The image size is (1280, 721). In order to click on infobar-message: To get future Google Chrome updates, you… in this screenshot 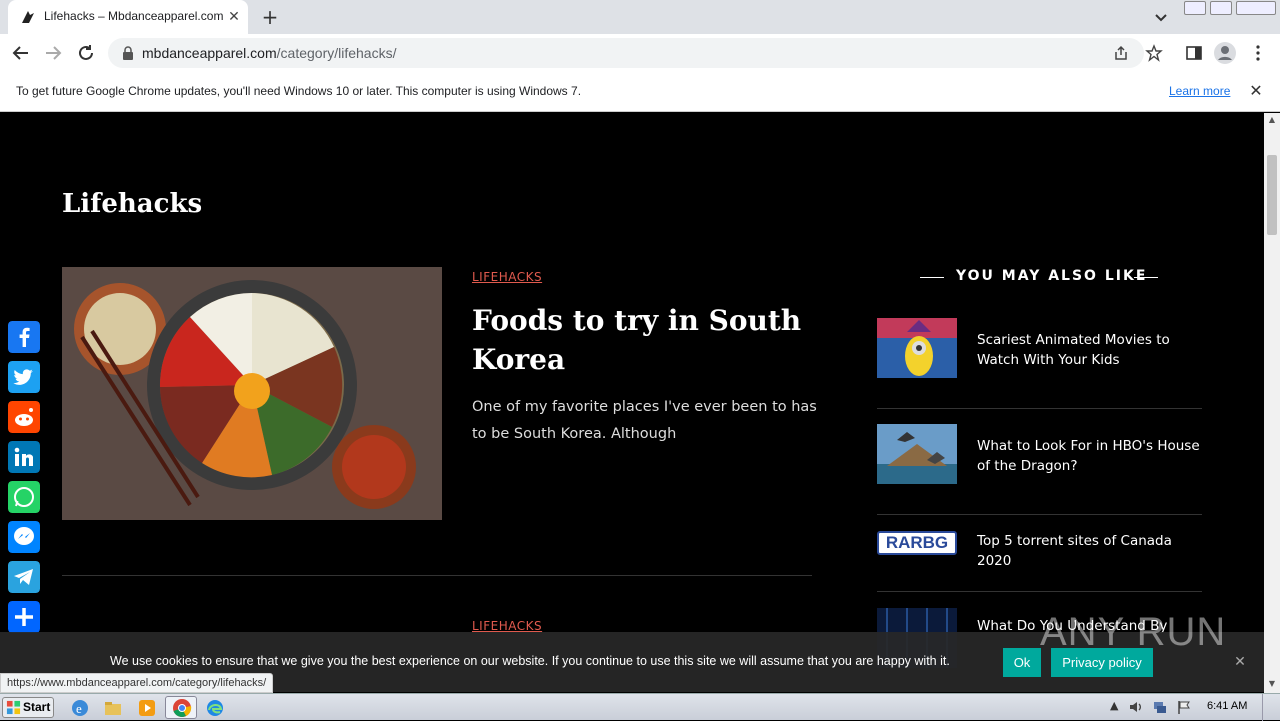, I will do `click(299, 91)`.